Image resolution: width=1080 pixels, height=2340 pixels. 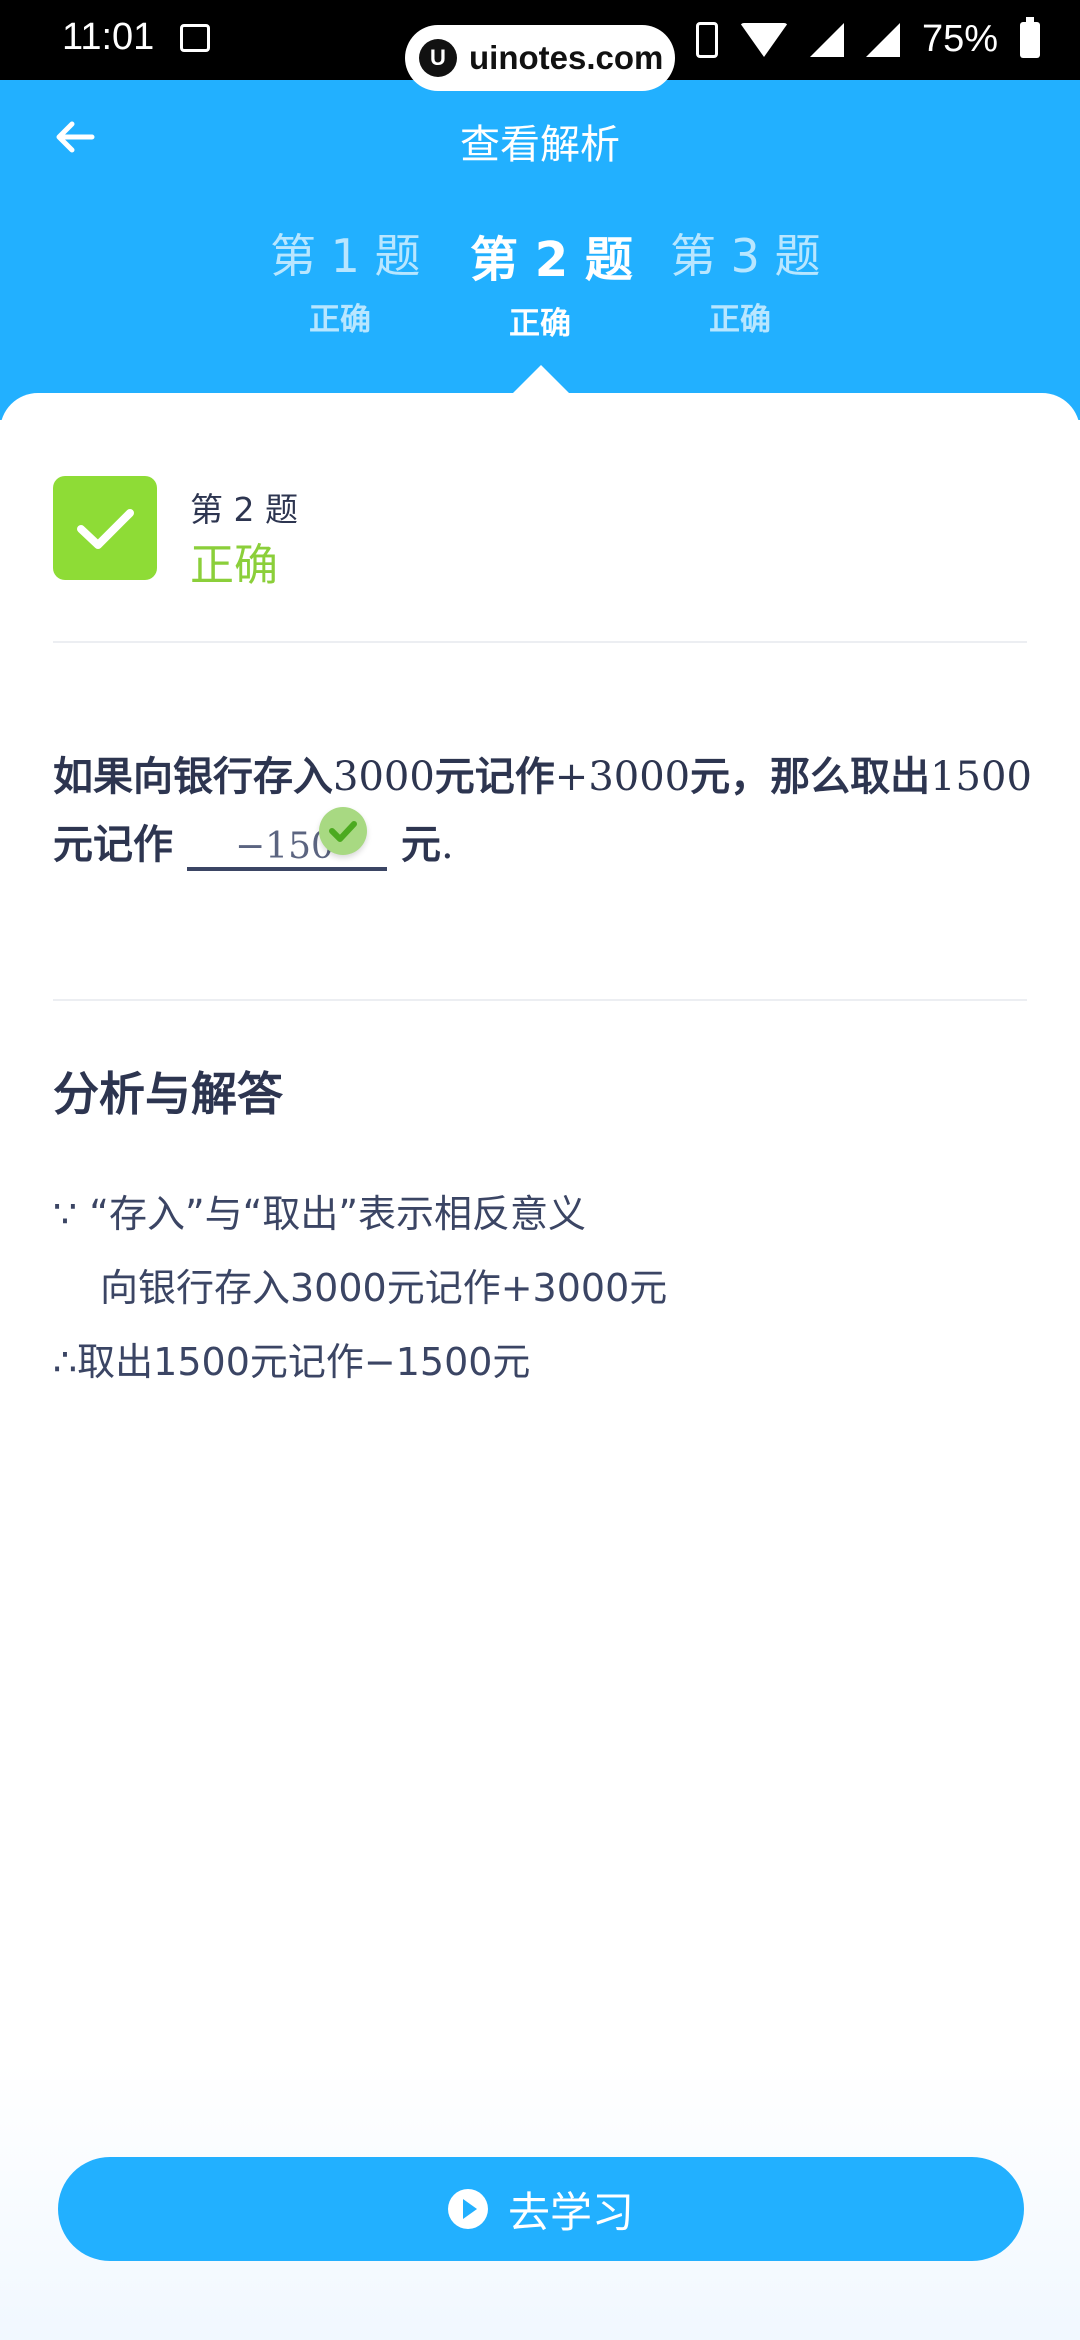 I want to click on tab-question-2: 第 2 题 正确, so click(x=551, y=281).